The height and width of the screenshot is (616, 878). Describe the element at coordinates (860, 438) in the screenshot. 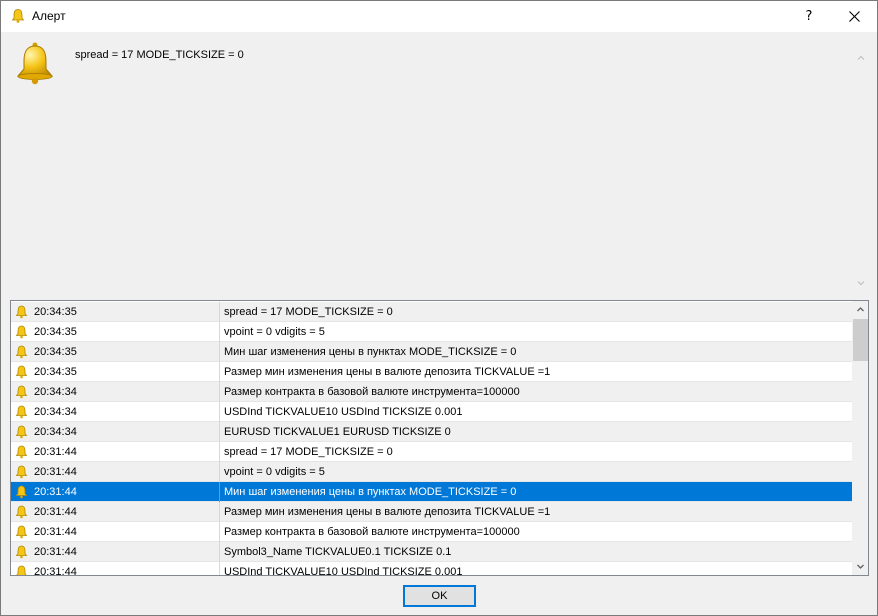

I see `list-scrollbar` at that location.